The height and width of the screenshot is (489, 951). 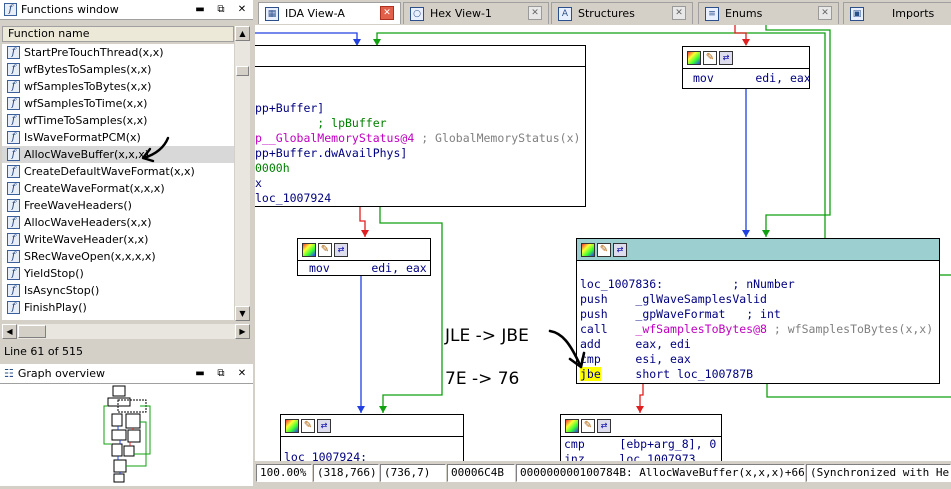 What do you see at coordinates (118, 52) in the screenshot?
I see `function-list-item: f StartPreTouchThread(x,x)` at bounding box center [118, 52].